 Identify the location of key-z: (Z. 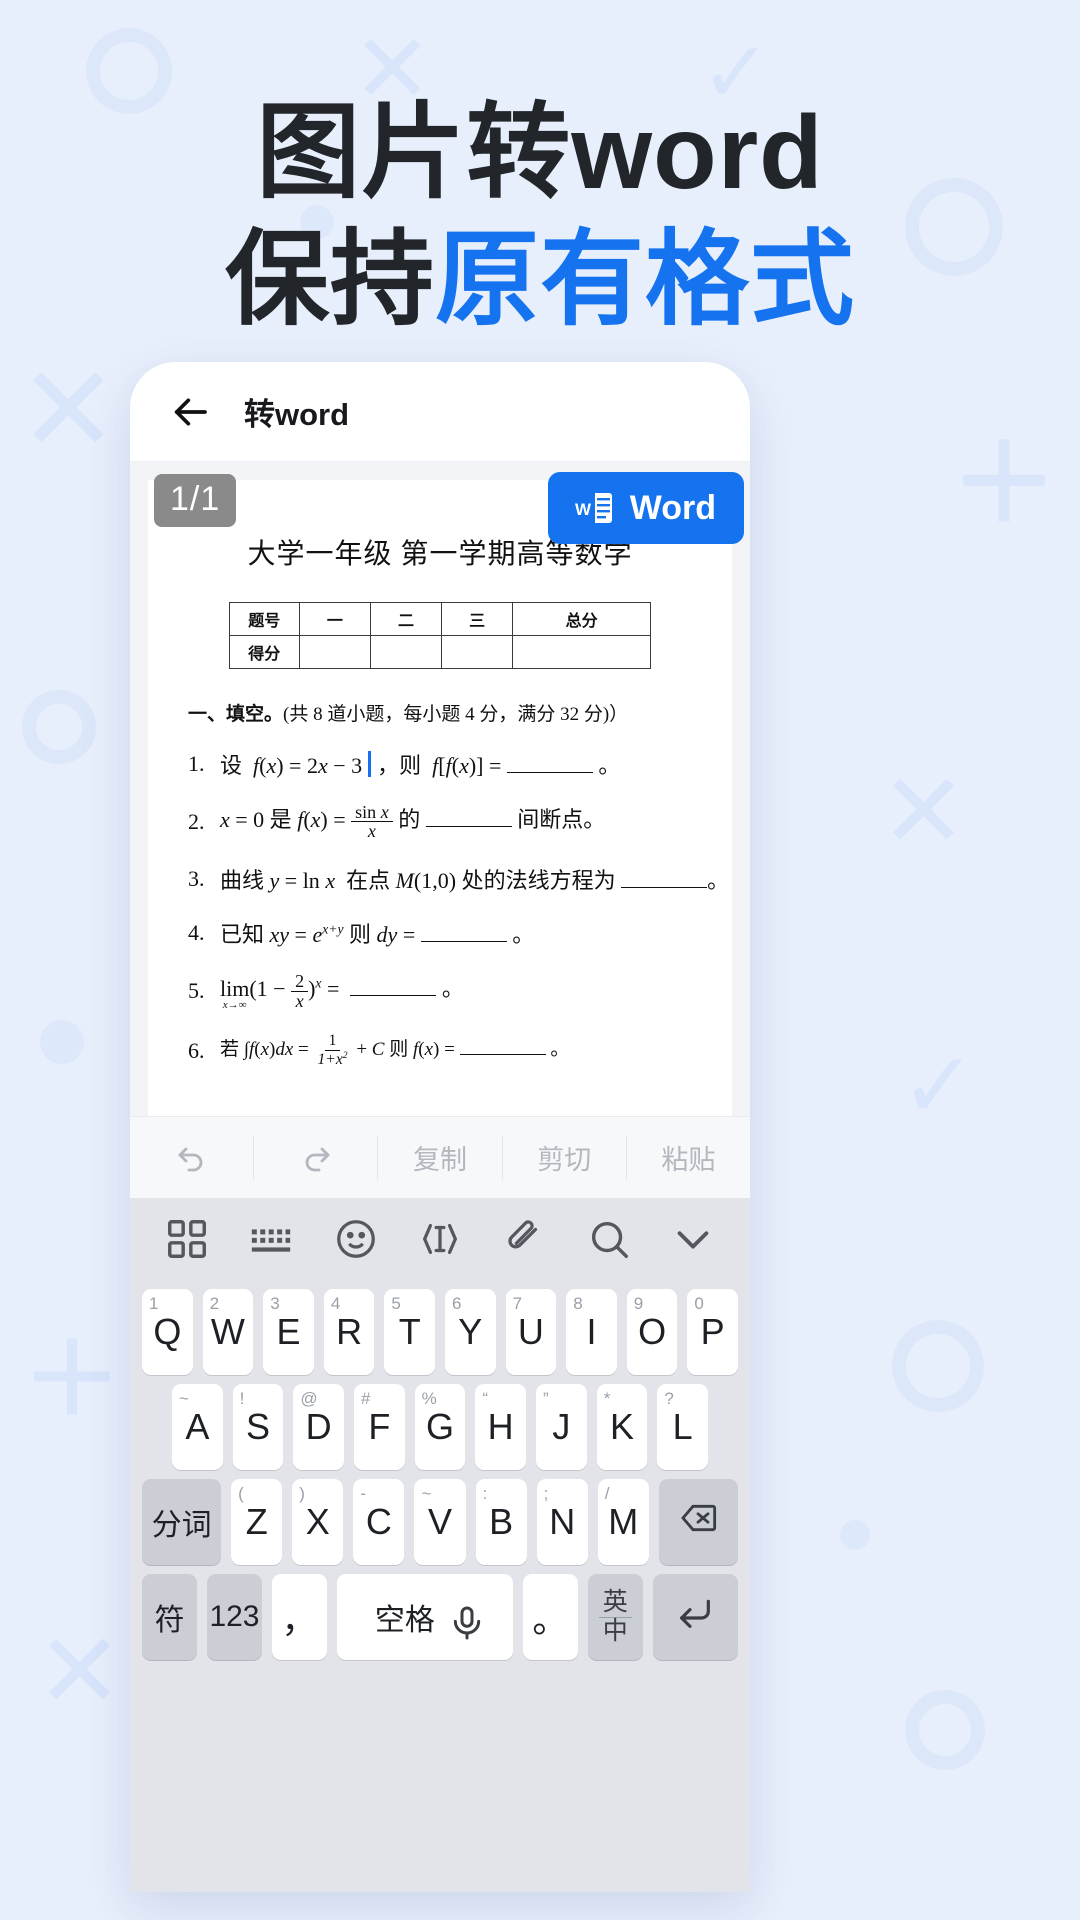
(257, 1522).